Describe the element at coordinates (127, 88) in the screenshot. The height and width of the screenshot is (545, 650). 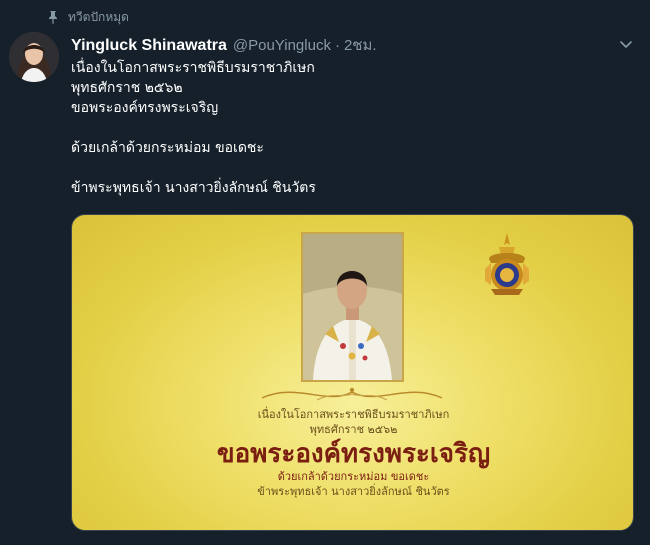
I see `tweet-line: พุทธศักราช ๒๕๖๒` at that location.